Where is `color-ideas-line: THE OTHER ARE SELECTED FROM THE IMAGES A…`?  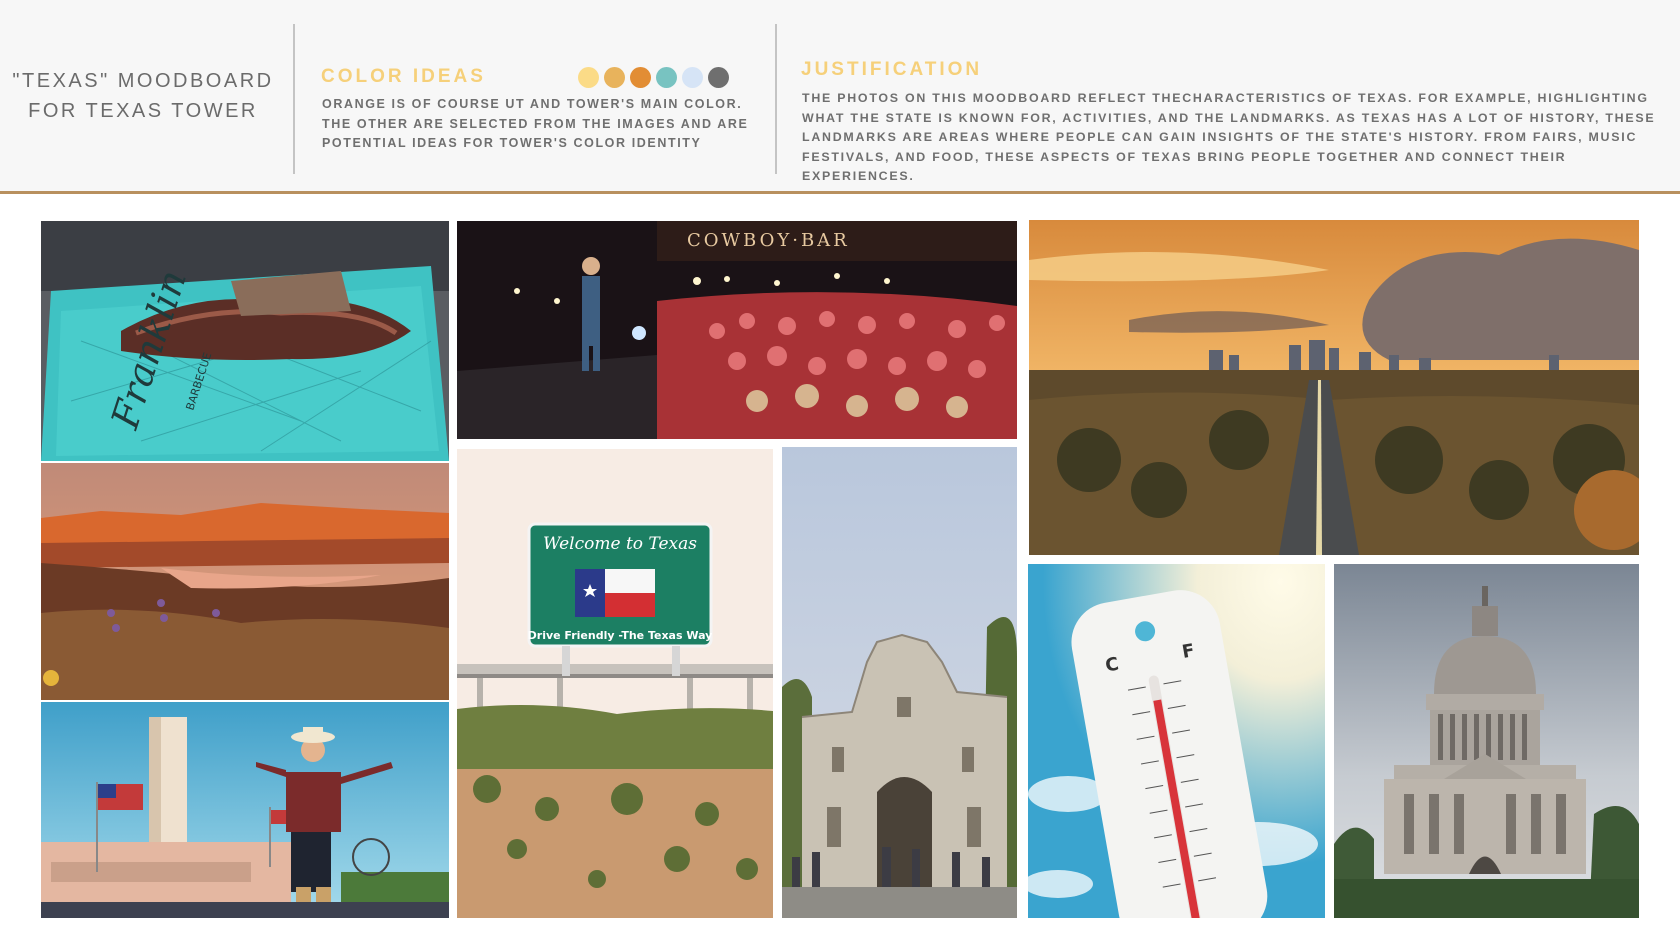
color-ideas-line: THE OTHER ARE SELECTED FROM THE IMAGES A… is located at coordinates (535, 123).